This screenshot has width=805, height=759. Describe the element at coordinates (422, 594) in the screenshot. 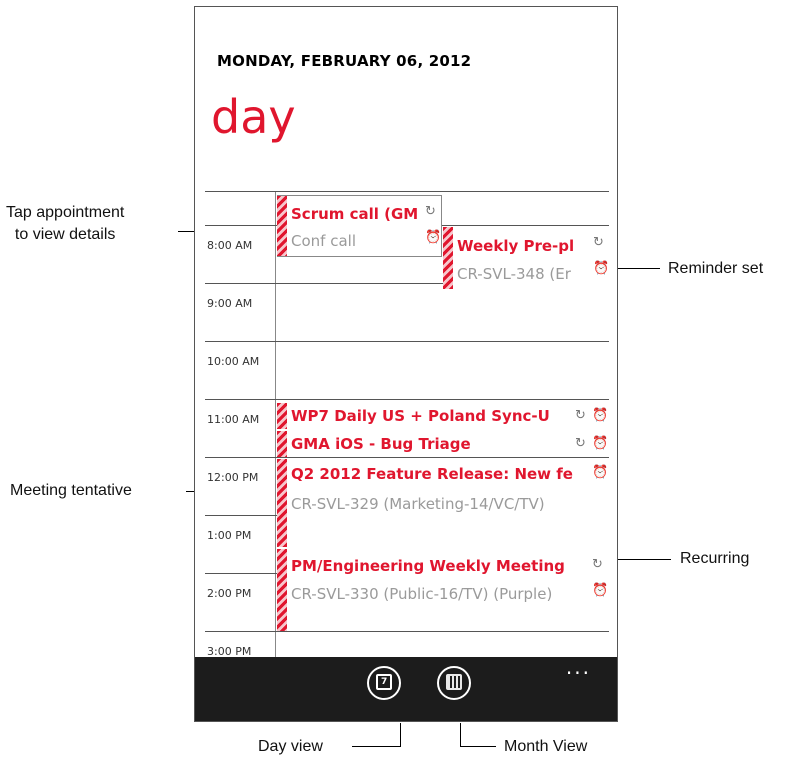

I see `appointment-location: CR-SVL-330 (Public-16/TV) (Purple)` at that location.